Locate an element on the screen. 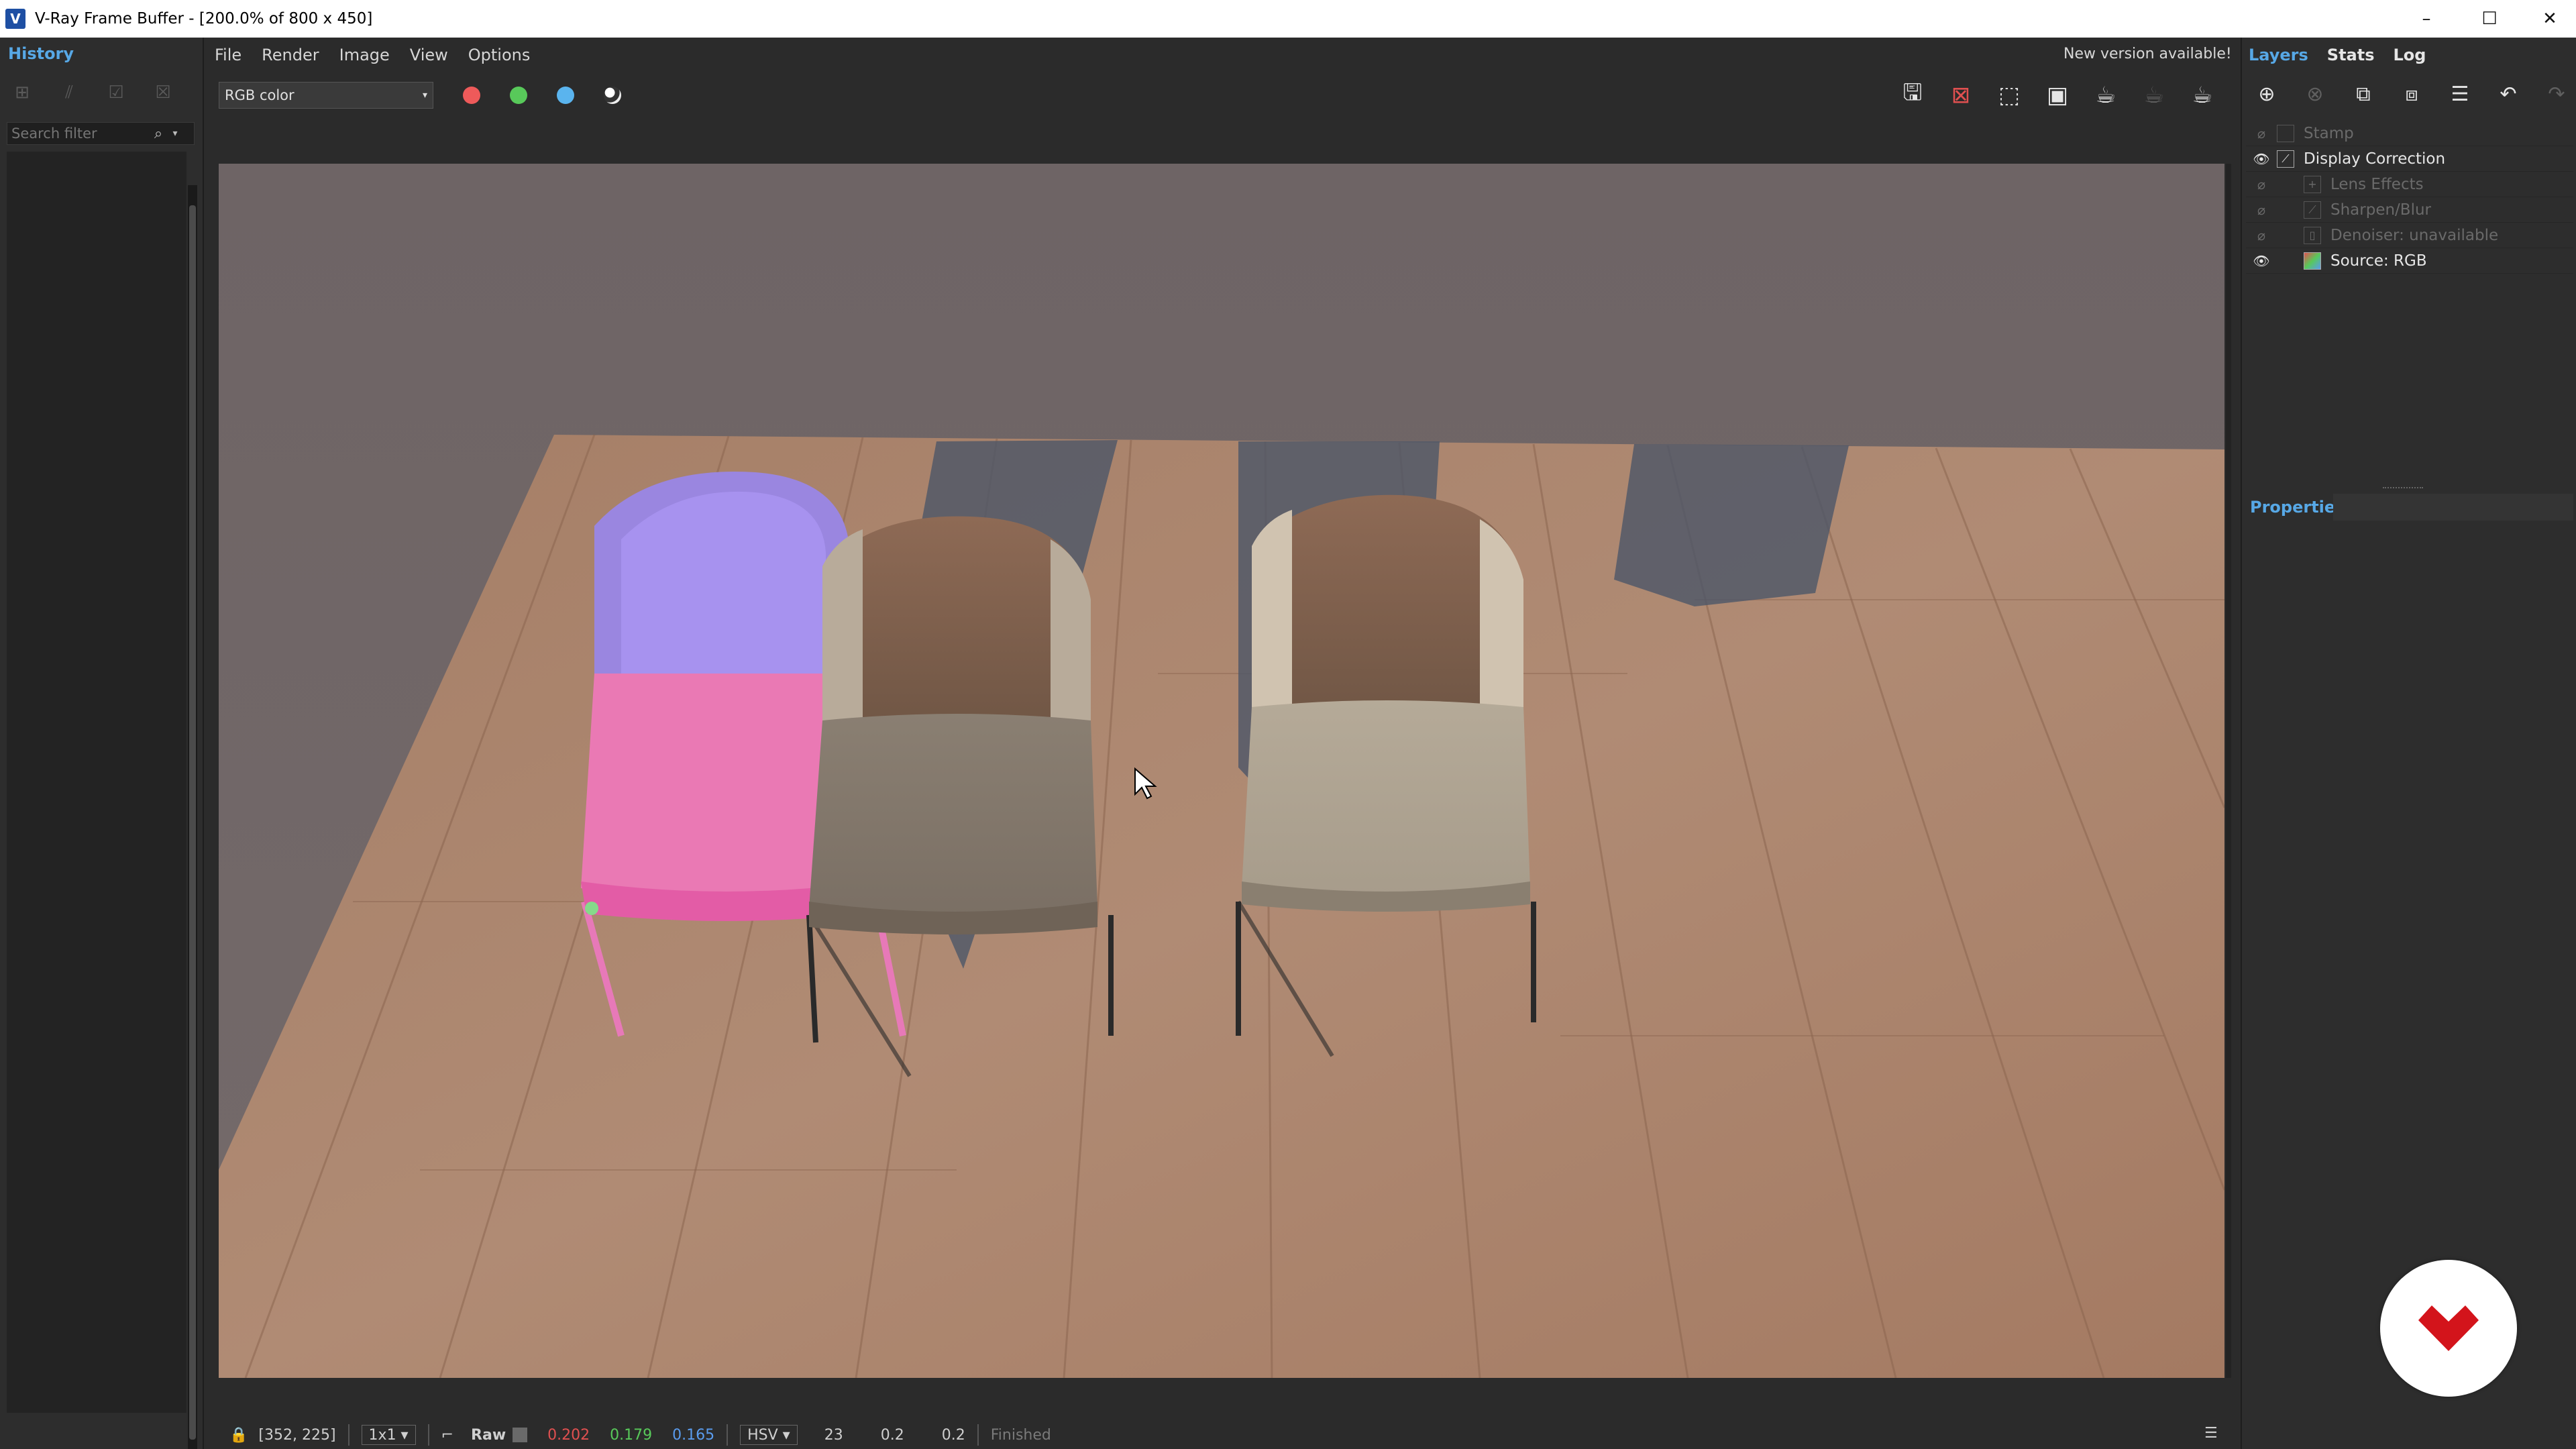 The height and width of the screenshot is (1449, 2576). layer-label: Lens Effects is located at coordinates (2377, 184).